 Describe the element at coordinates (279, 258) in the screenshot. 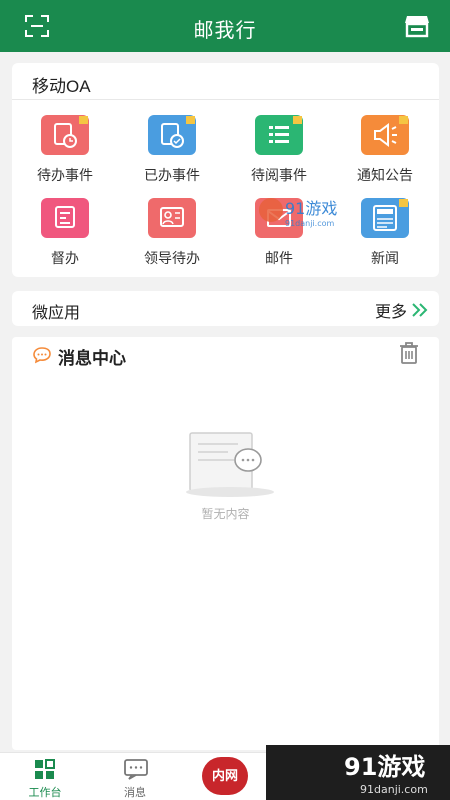

I see `oa-item-label: 邮件` at that location.